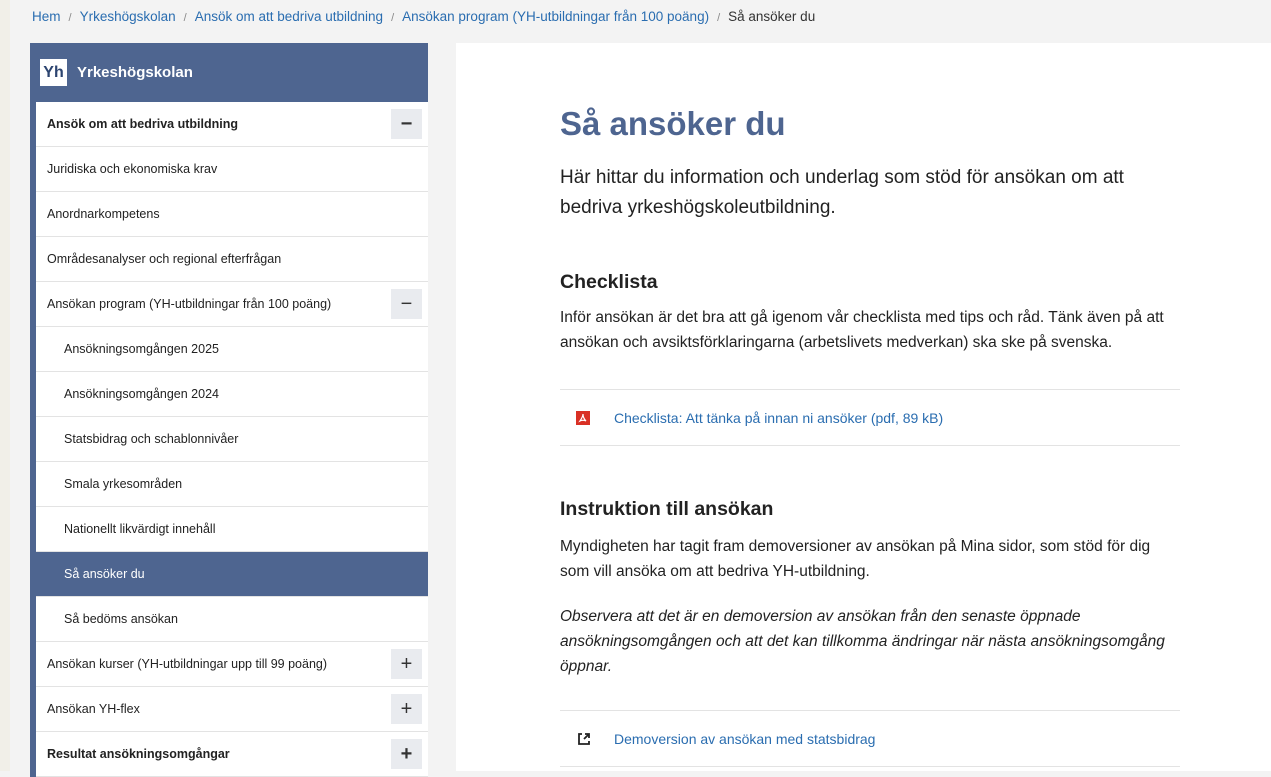 The height and width of the screenshot is (777, 1271). What do you see at coordinates (583, 417) in the screenshot?
I see `pdf-icon` at bounding box center [583, 417].